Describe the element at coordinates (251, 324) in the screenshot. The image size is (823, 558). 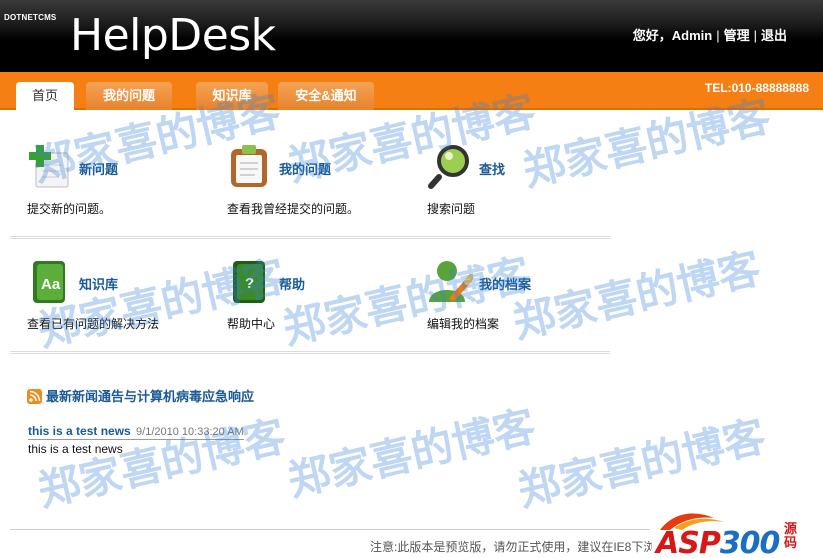
I see `help-desc: 帮助中心` at that location.